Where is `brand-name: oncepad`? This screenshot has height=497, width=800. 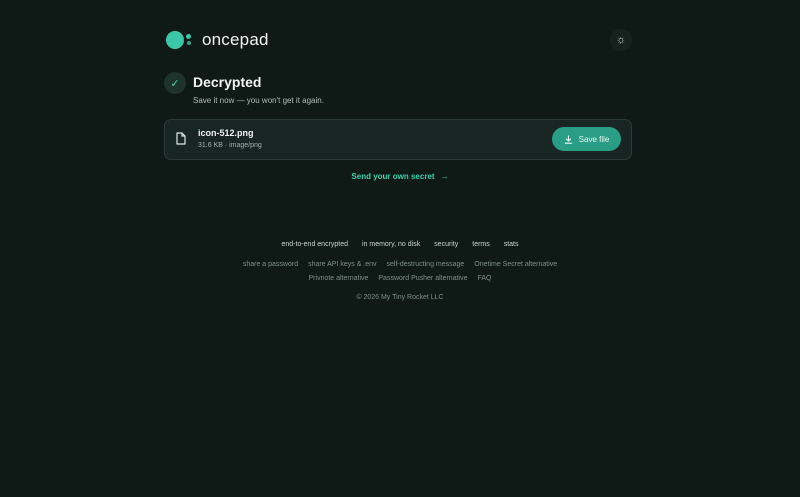
brand-name: oncepad is located at coordinates (235, 39).